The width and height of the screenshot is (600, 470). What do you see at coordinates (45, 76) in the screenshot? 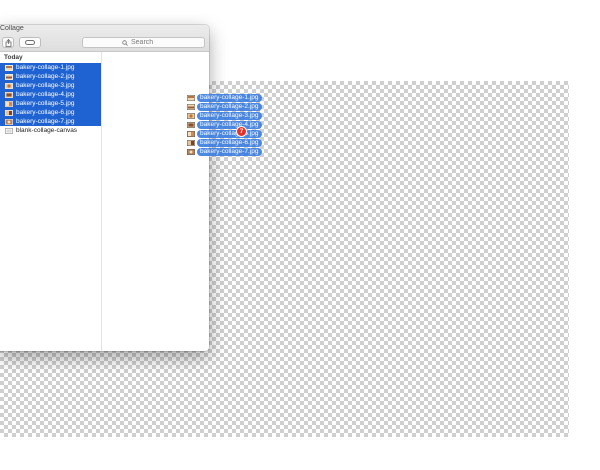
I see `file-name: bakery-collage-2.jpg` at bounding box center [45, 76].